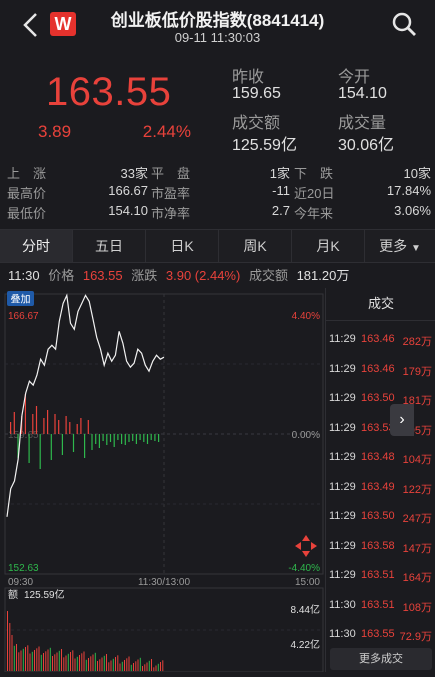 This screenshot has width=435, height=677. Describe the element at coordinates (380, 638) in the screenshot. I see `trade-row: 11:30 163.55 72.9万` at that location.